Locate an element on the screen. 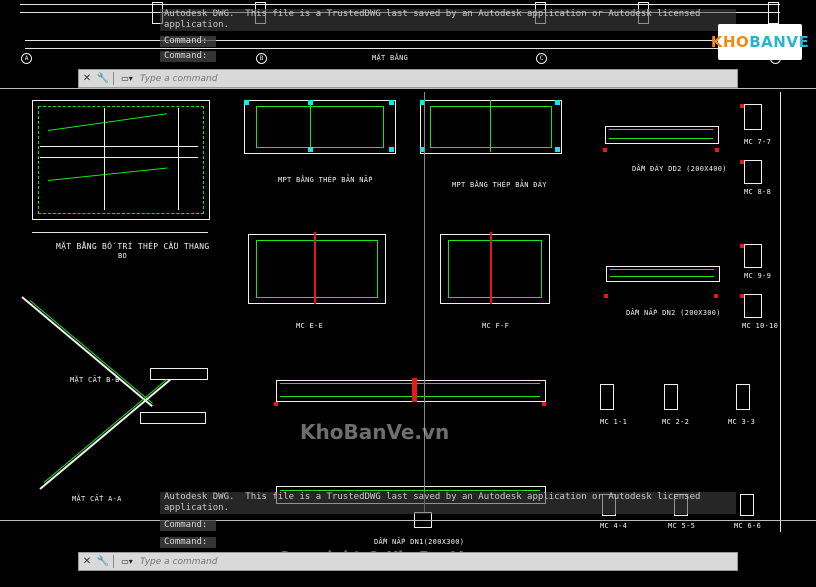  section-ff-inner is located at coordinates (495, 269).